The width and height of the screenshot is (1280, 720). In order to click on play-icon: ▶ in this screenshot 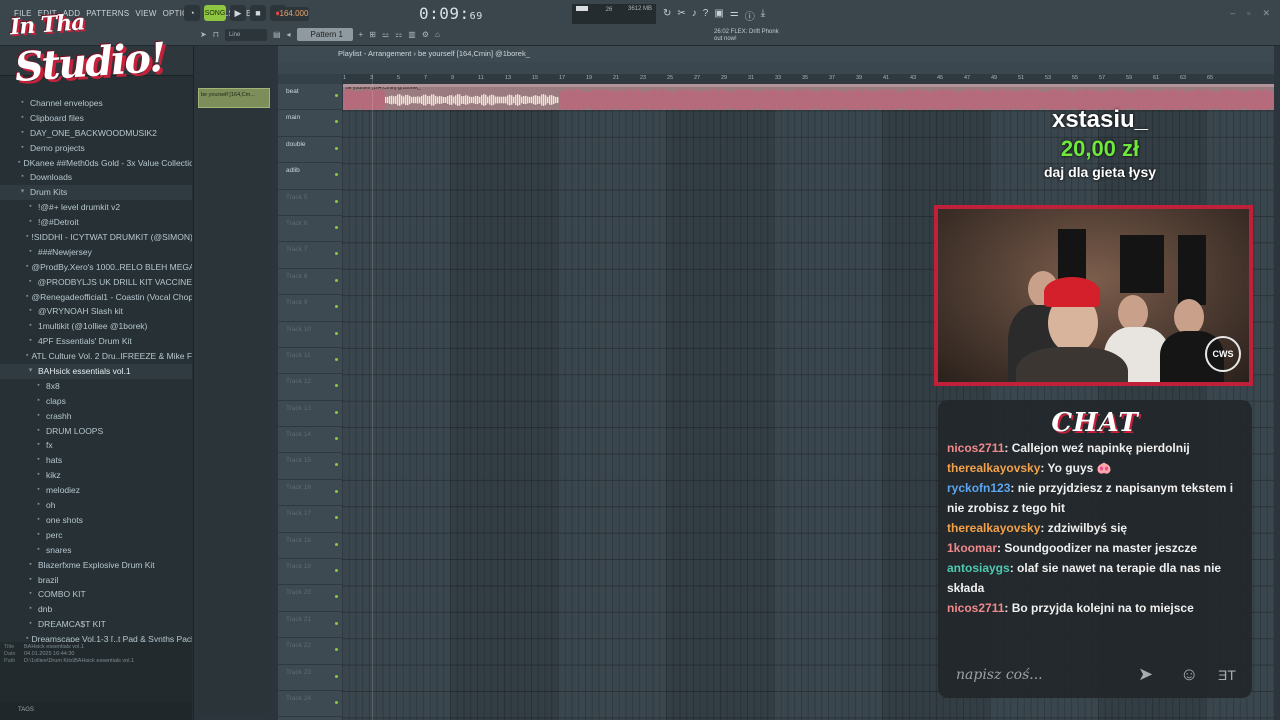, I will do `click(238, 13)`.